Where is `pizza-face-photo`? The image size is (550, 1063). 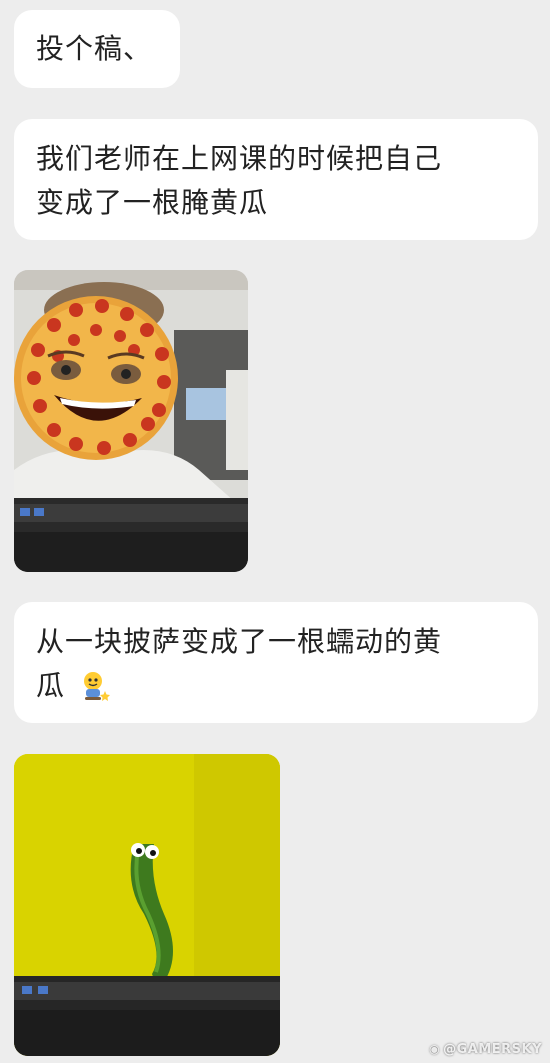
pizza-face-photo is located at coordinates (131, 421).